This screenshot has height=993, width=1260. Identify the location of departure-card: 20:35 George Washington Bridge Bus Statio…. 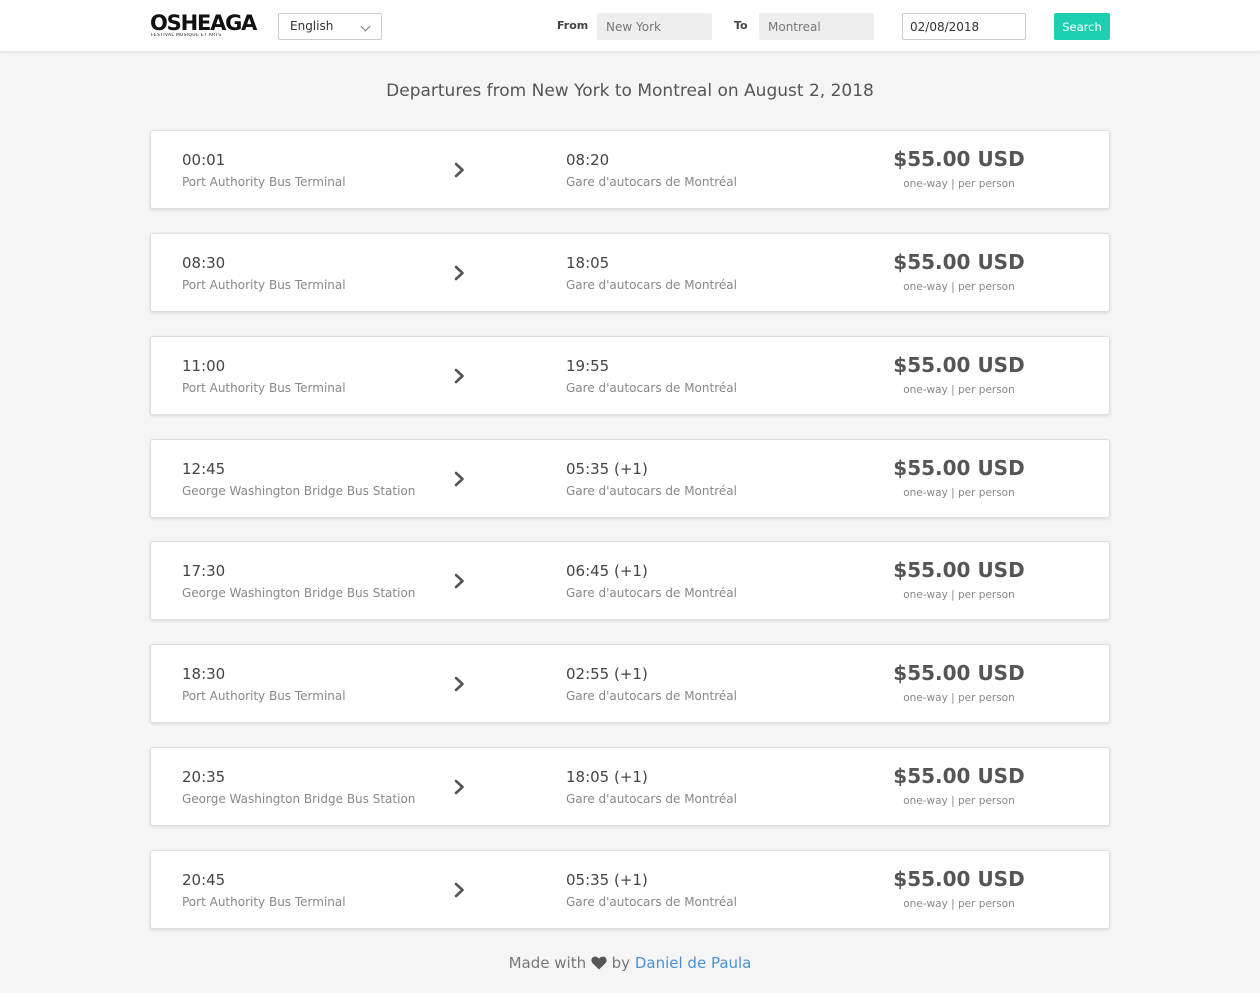
(630, 786).